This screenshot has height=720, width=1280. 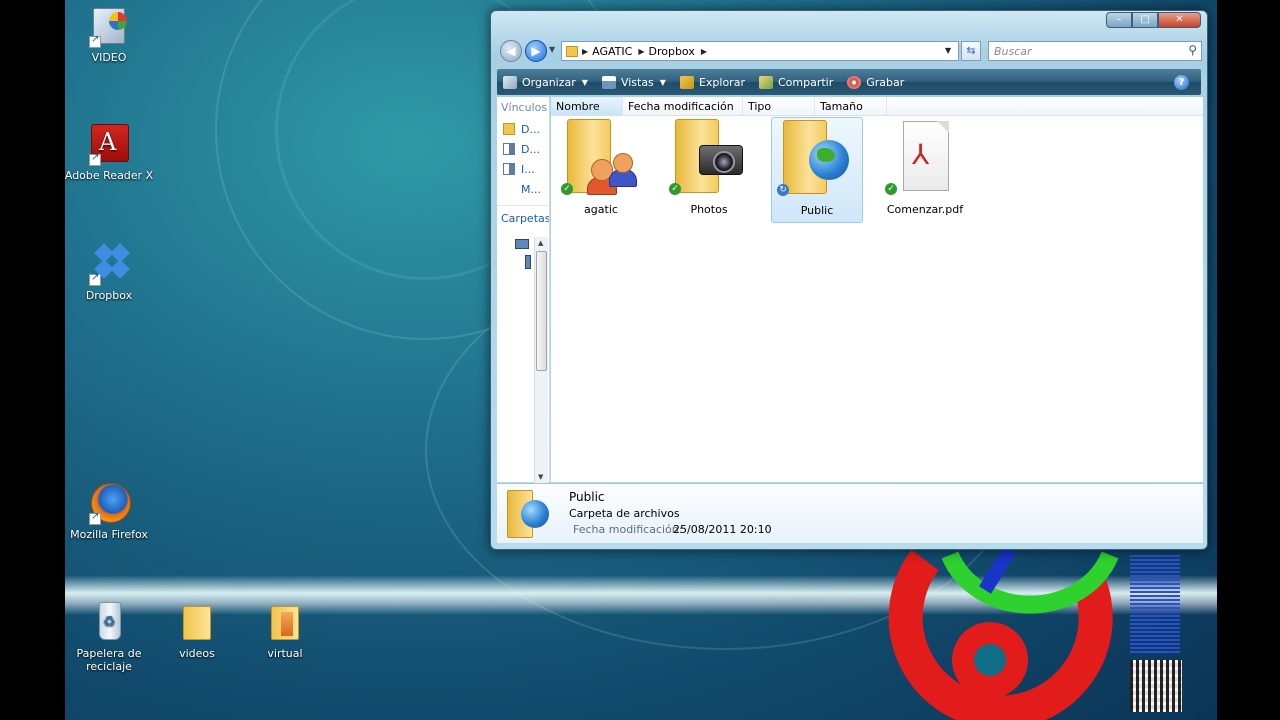 I want to click on organize-button: Organizar ▼, so click(x=545, y=82).